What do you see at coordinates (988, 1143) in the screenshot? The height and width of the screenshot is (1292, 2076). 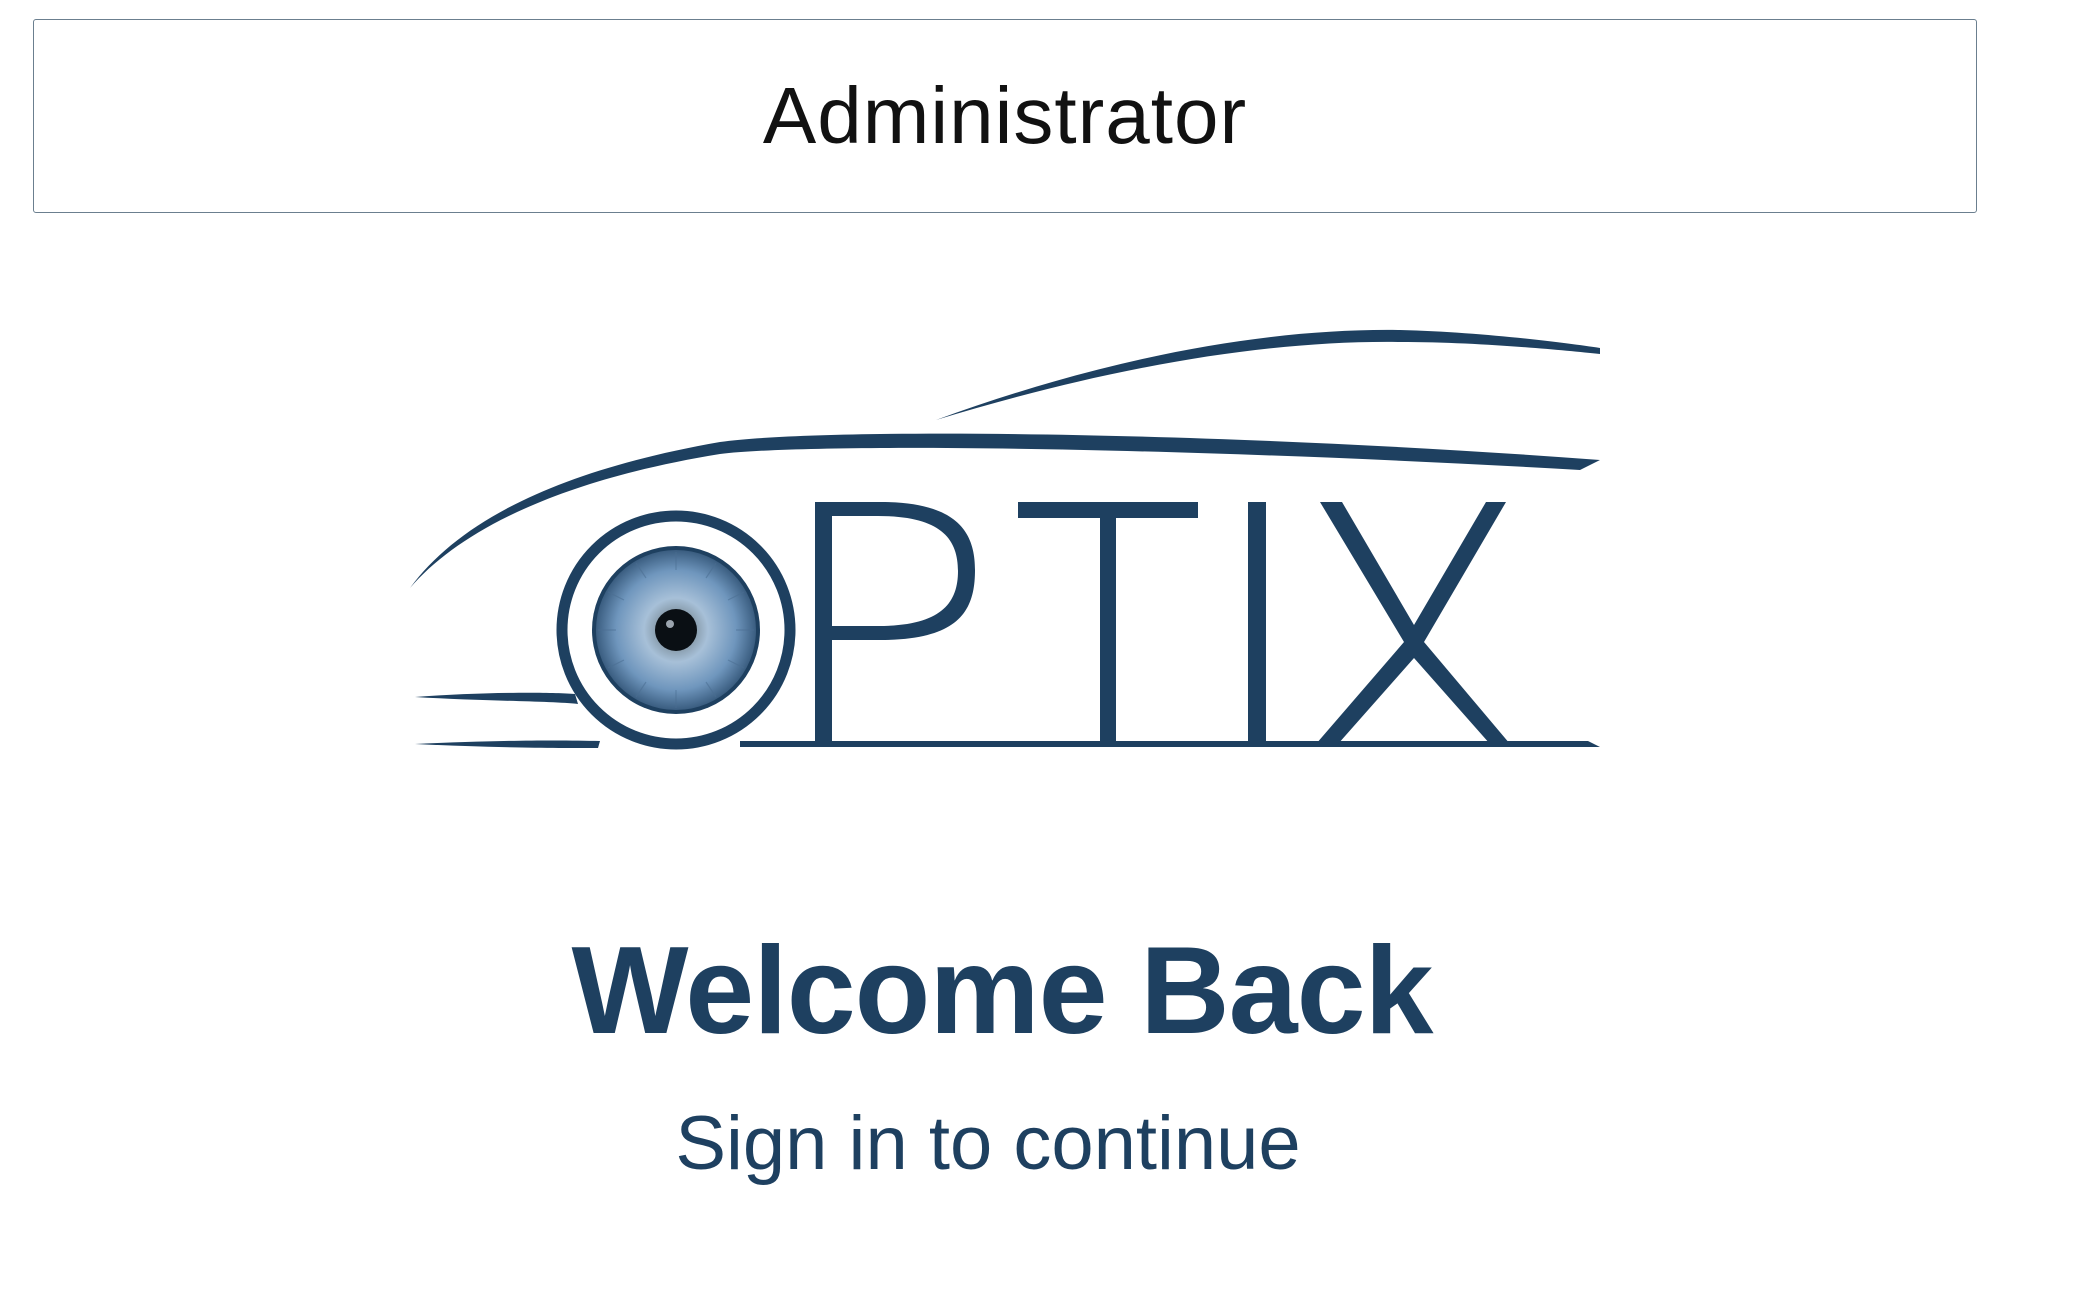 I see `welcome-subtitle: Sign in to continue` at bounding box center [988, 1143].